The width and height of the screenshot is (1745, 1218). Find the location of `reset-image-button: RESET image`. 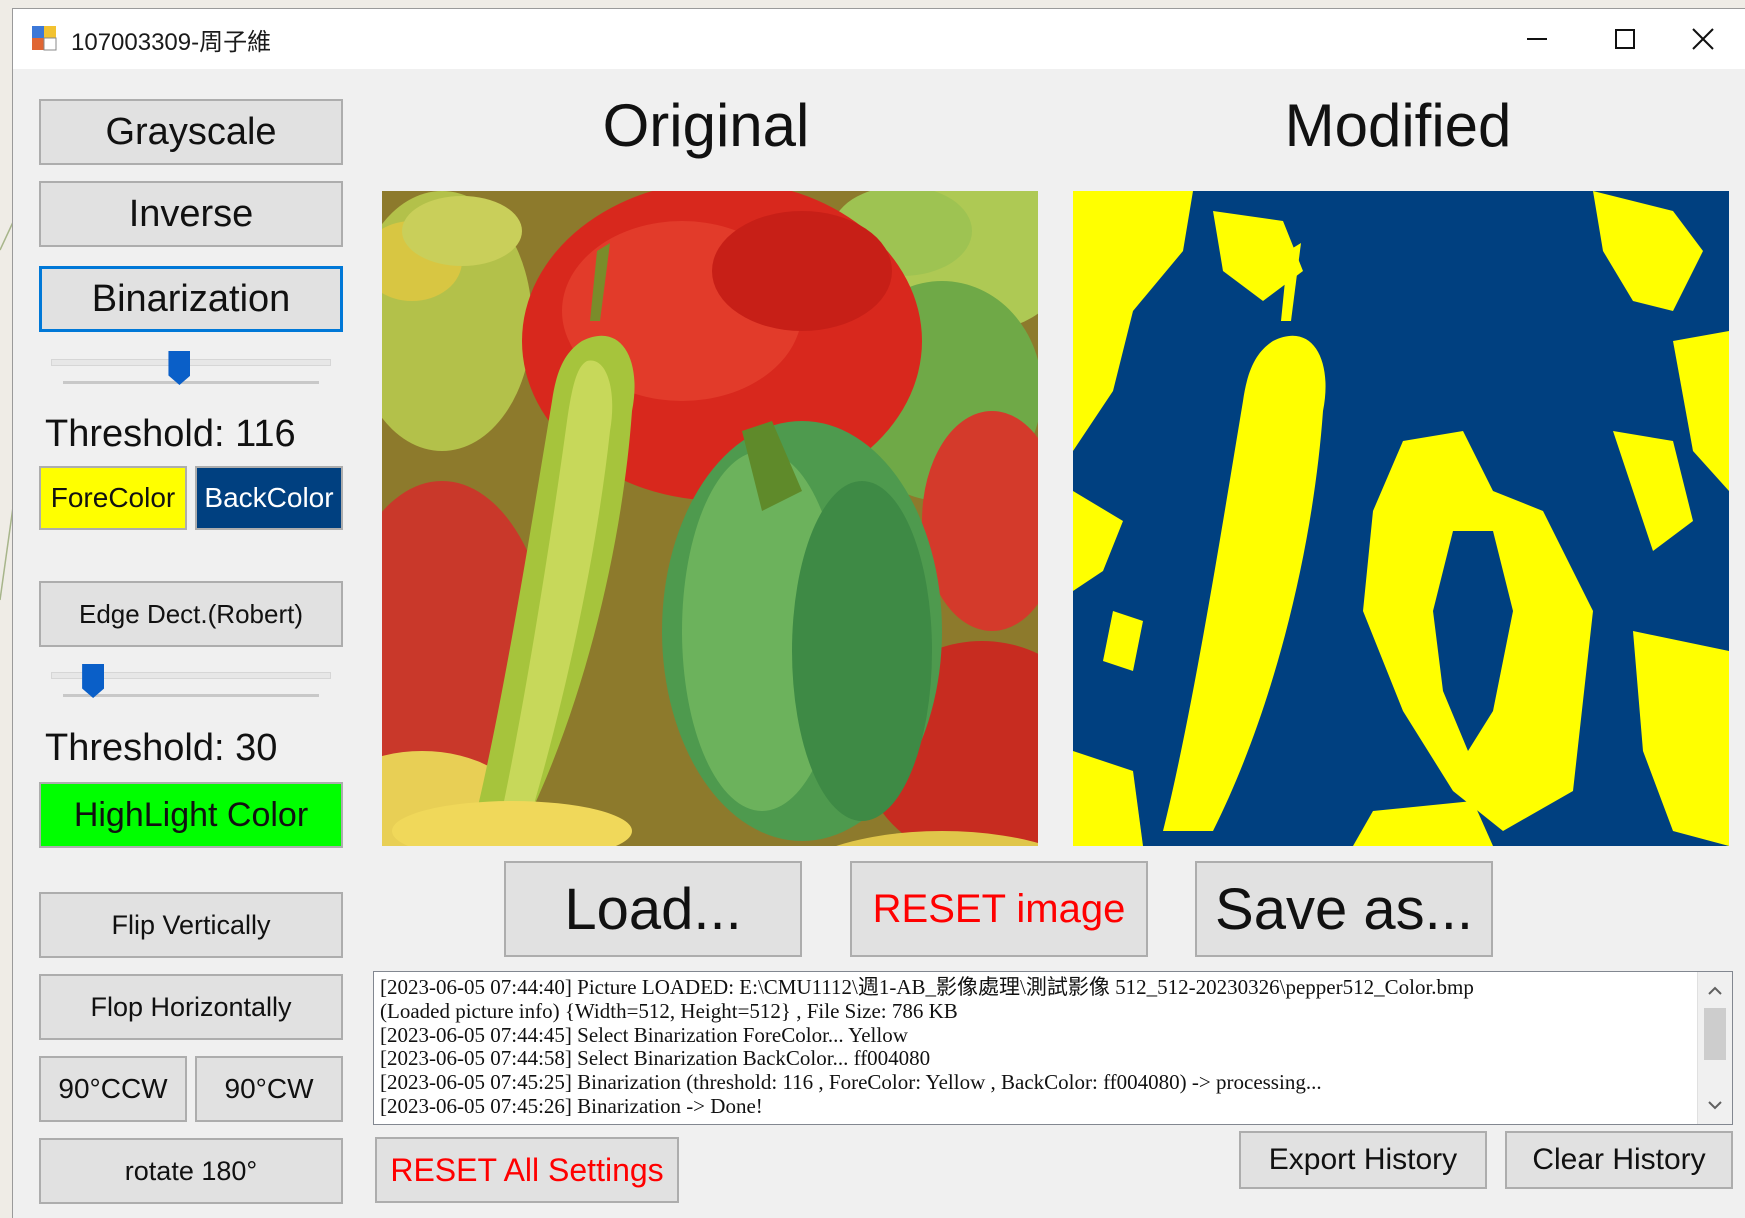

reset-image-button: RESET image is located at coordinates (999, 909).